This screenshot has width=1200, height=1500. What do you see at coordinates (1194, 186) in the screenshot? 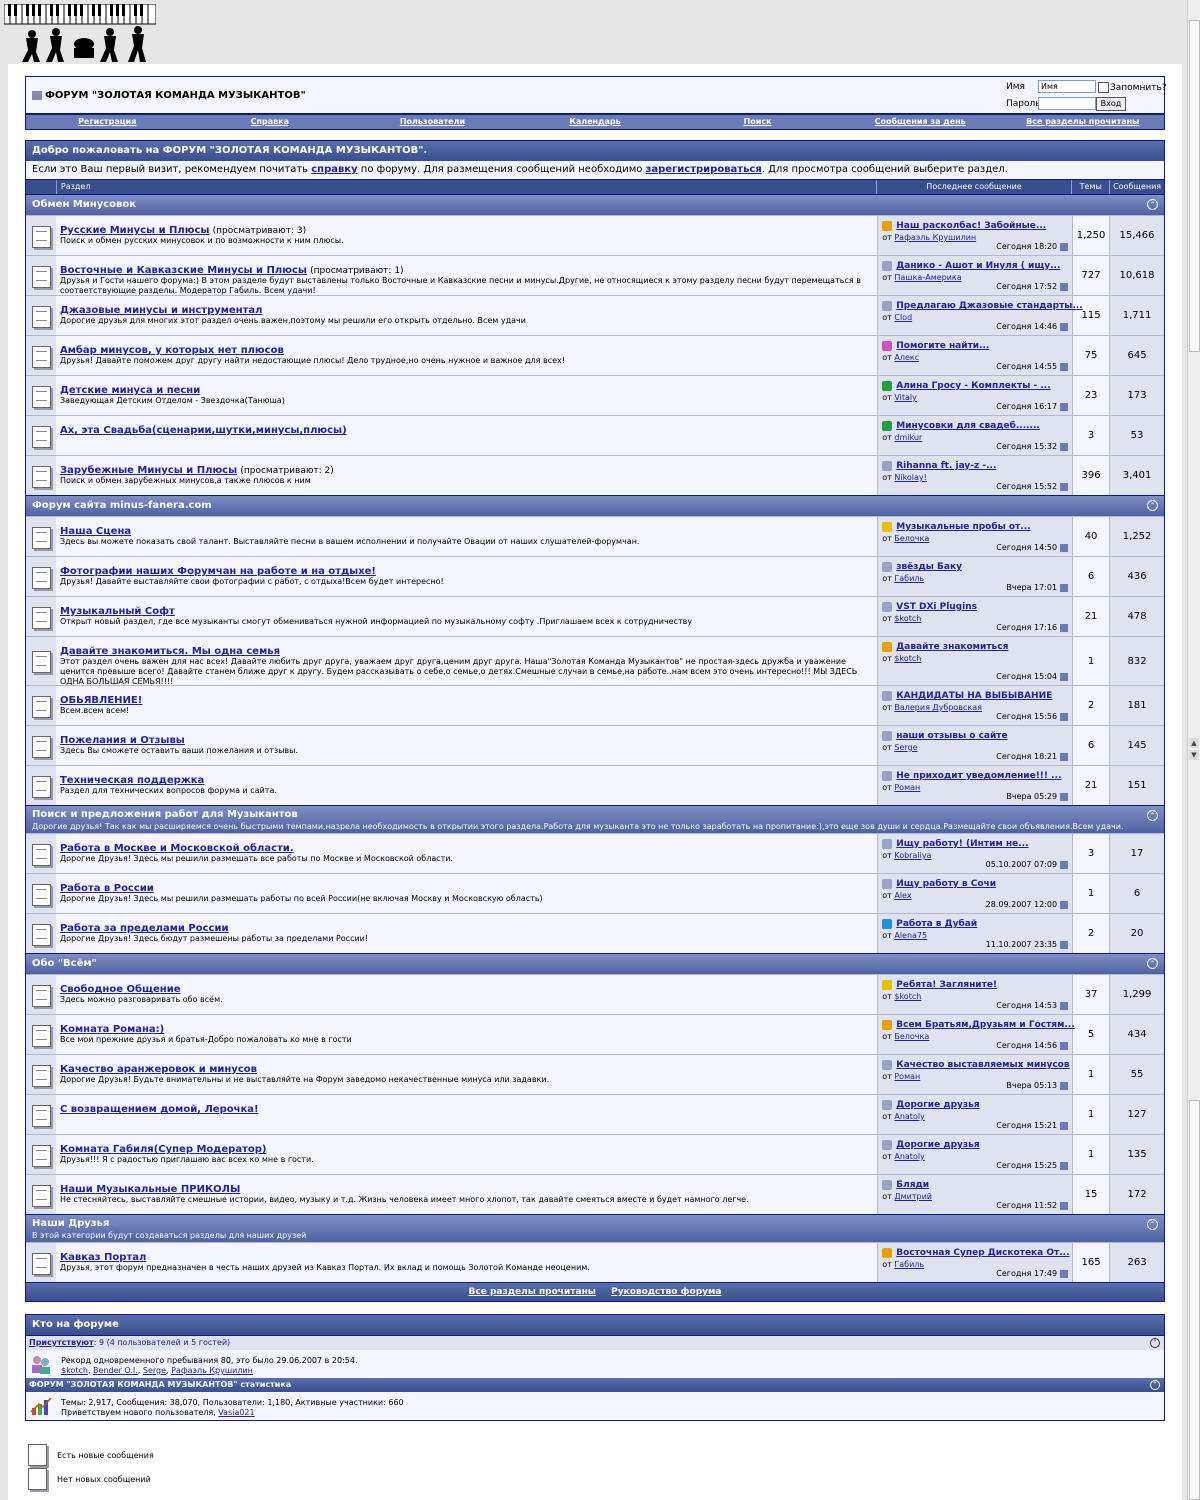
I see `scrollbar-thumb` at bounding box center [1194, 186].